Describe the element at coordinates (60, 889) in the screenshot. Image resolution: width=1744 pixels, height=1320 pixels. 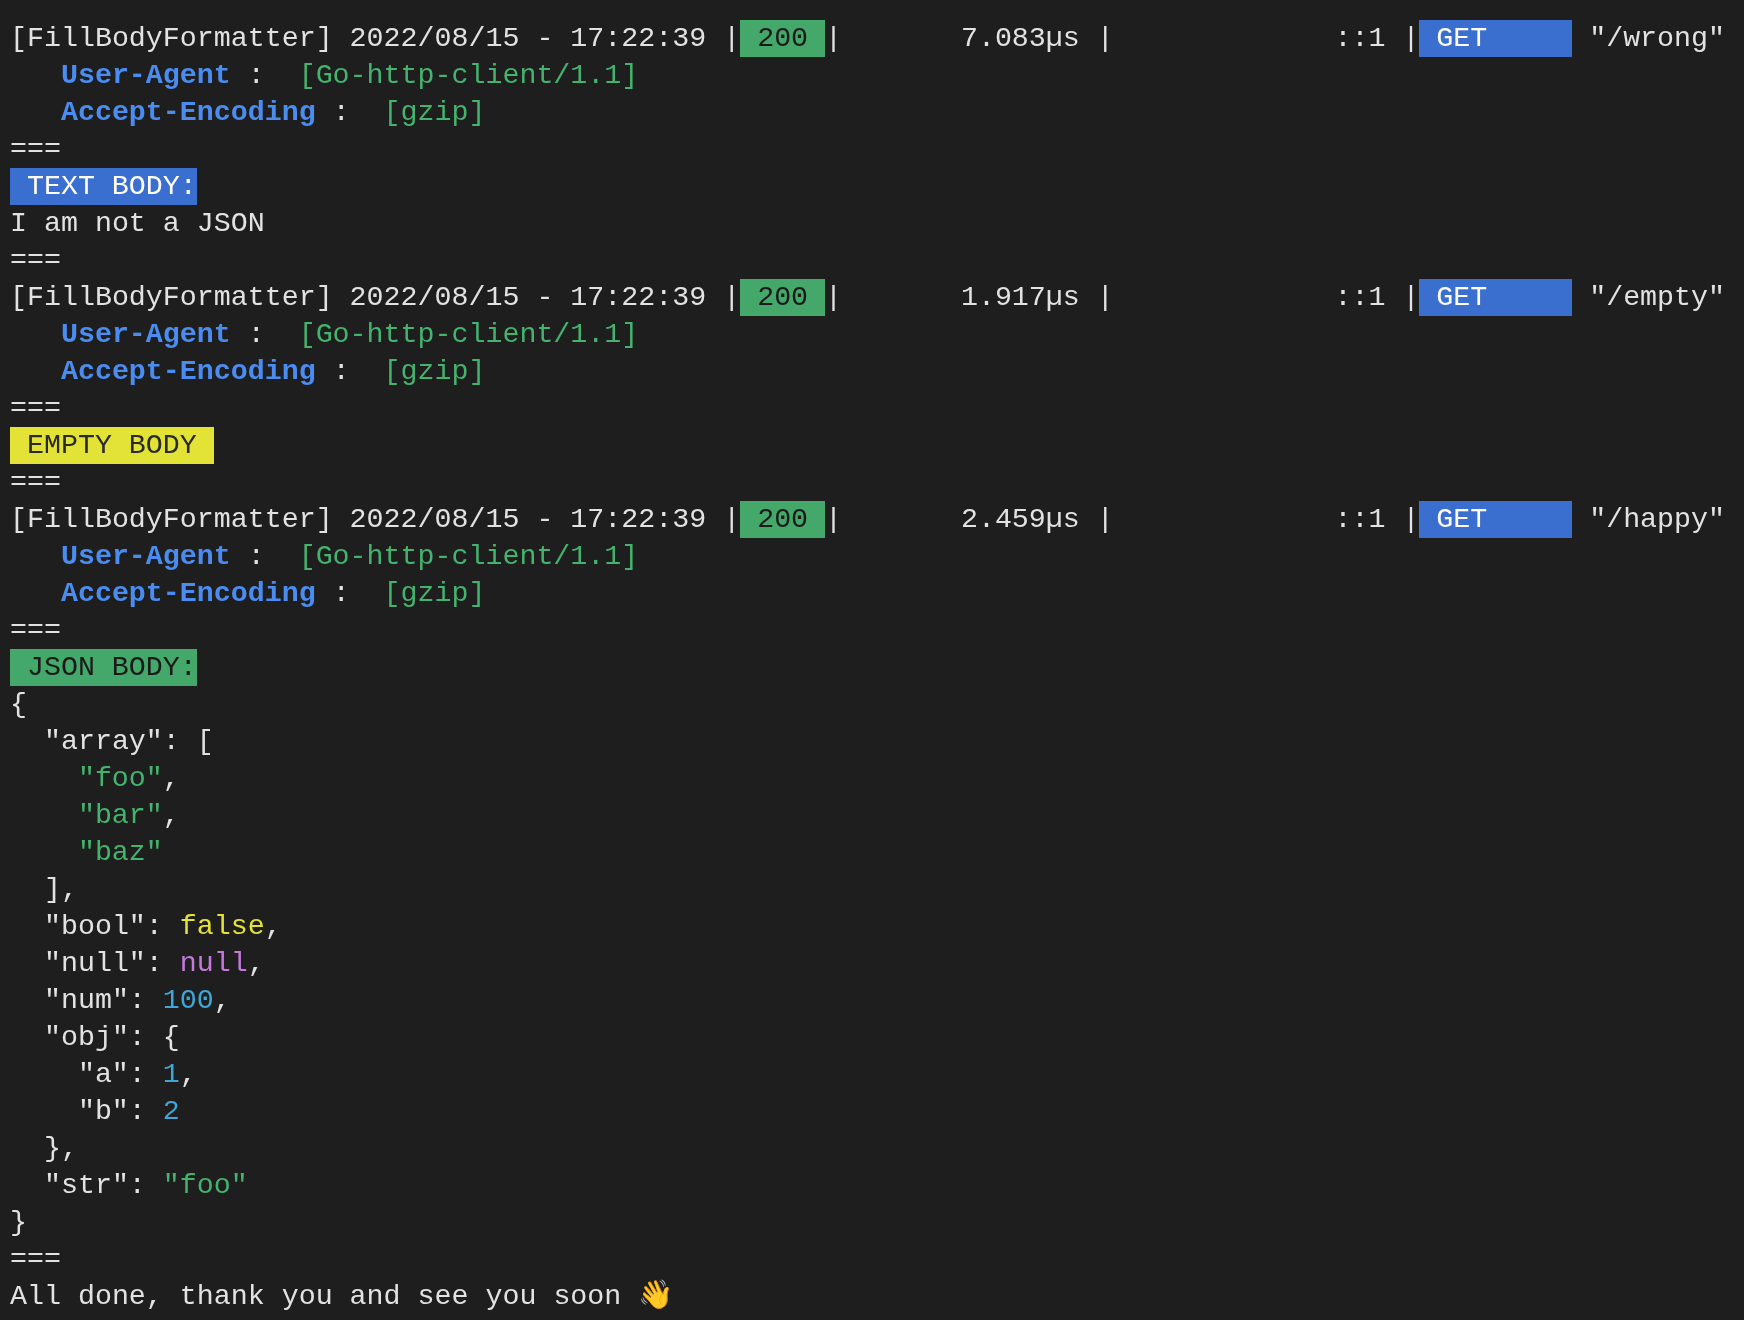
I see `json-punctuation: ],` at that location.